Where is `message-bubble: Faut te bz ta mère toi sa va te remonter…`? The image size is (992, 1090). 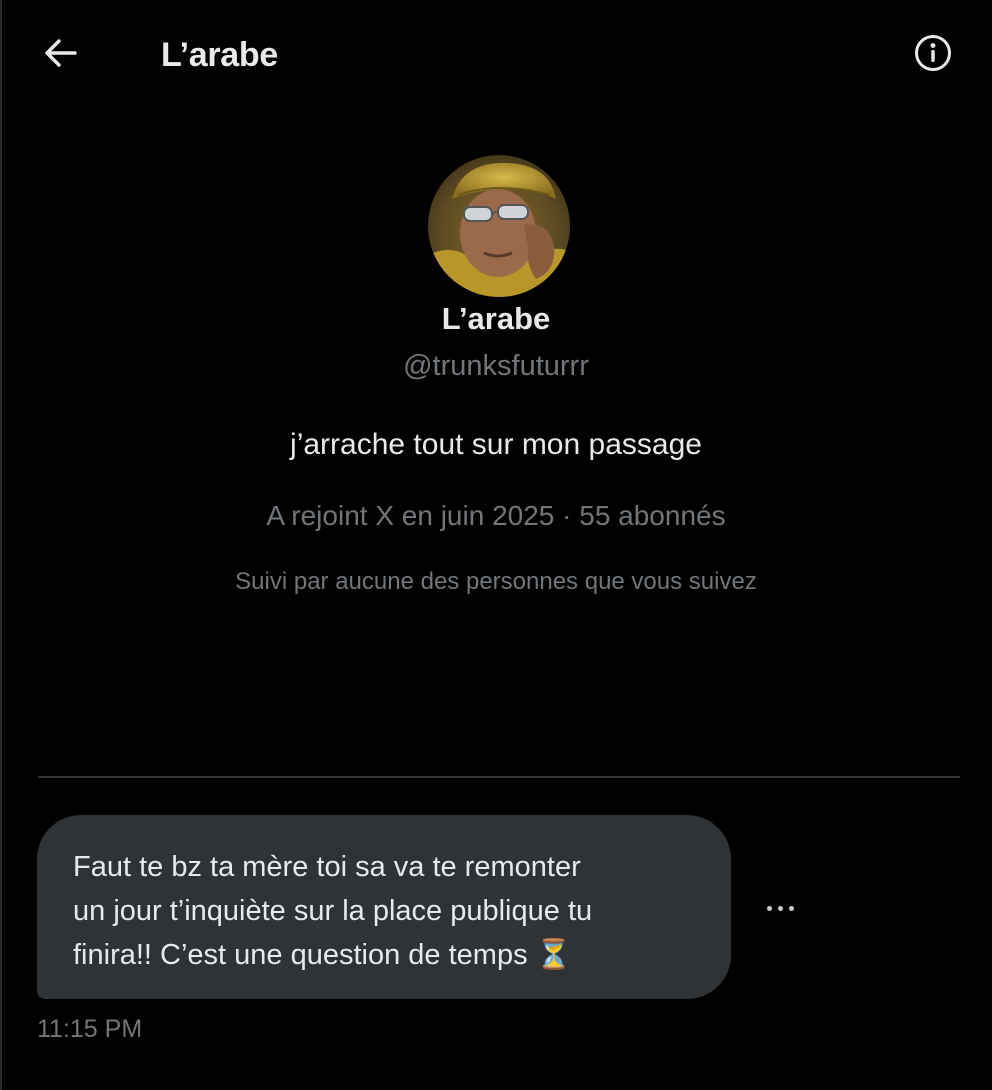
message-bubble: Faut te bz ta mère toi sa va te remonter… is located at coordinates (384, 907).